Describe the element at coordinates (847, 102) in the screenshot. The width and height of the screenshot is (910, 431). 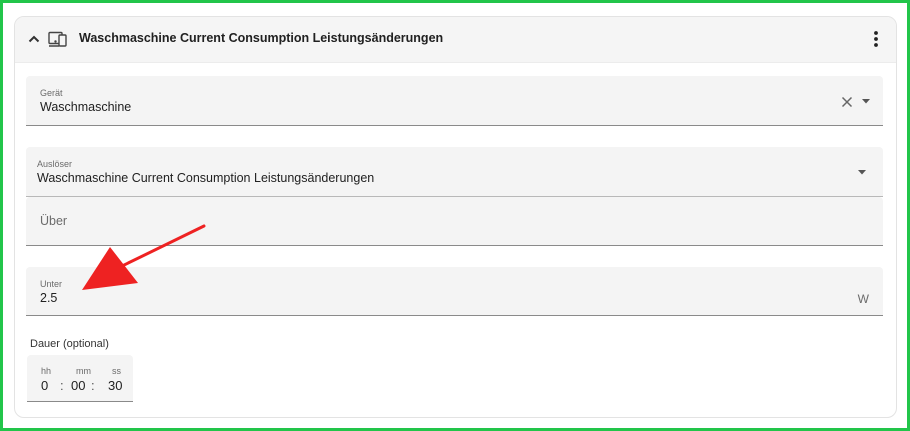
I see `close-icon` at that location.